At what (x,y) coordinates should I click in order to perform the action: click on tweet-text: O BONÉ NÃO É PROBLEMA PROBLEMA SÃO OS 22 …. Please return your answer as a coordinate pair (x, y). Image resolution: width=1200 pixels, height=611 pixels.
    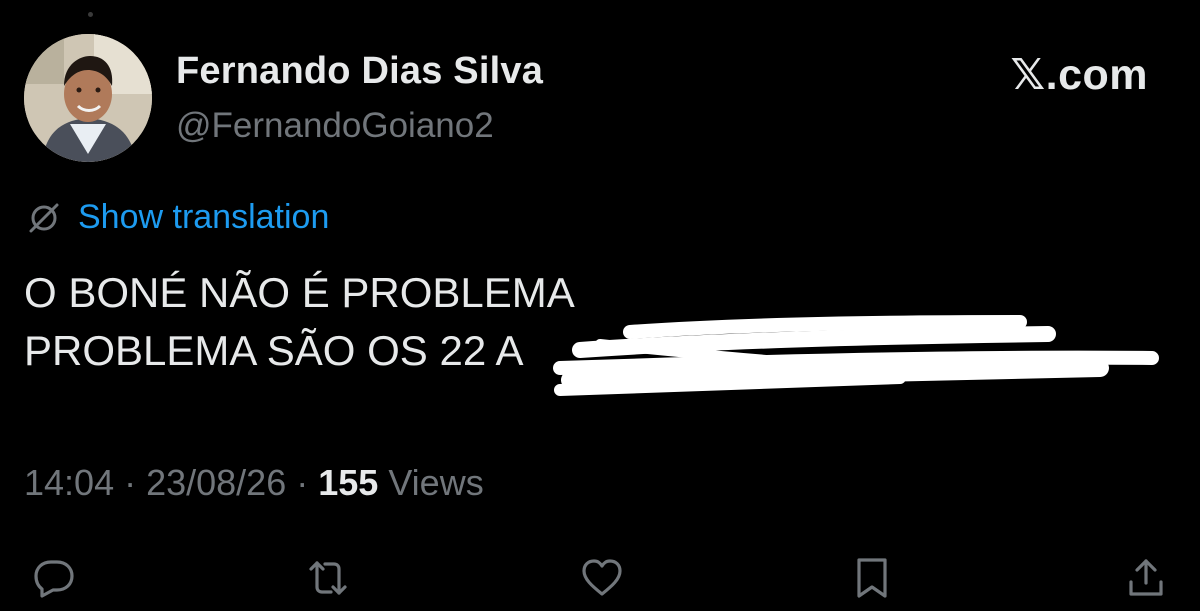
    Looking at the image, I should click on (299, 322).